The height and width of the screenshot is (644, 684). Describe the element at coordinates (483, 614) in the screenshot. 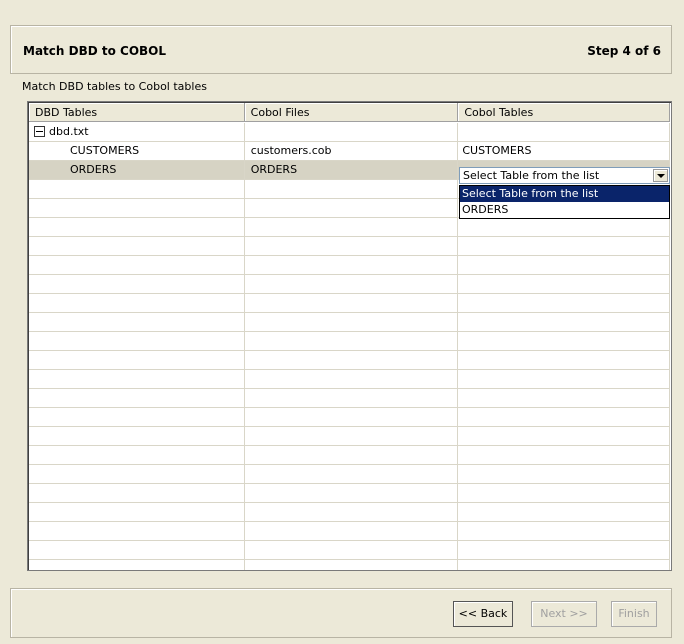

I see `back-button: << Back` at that location.